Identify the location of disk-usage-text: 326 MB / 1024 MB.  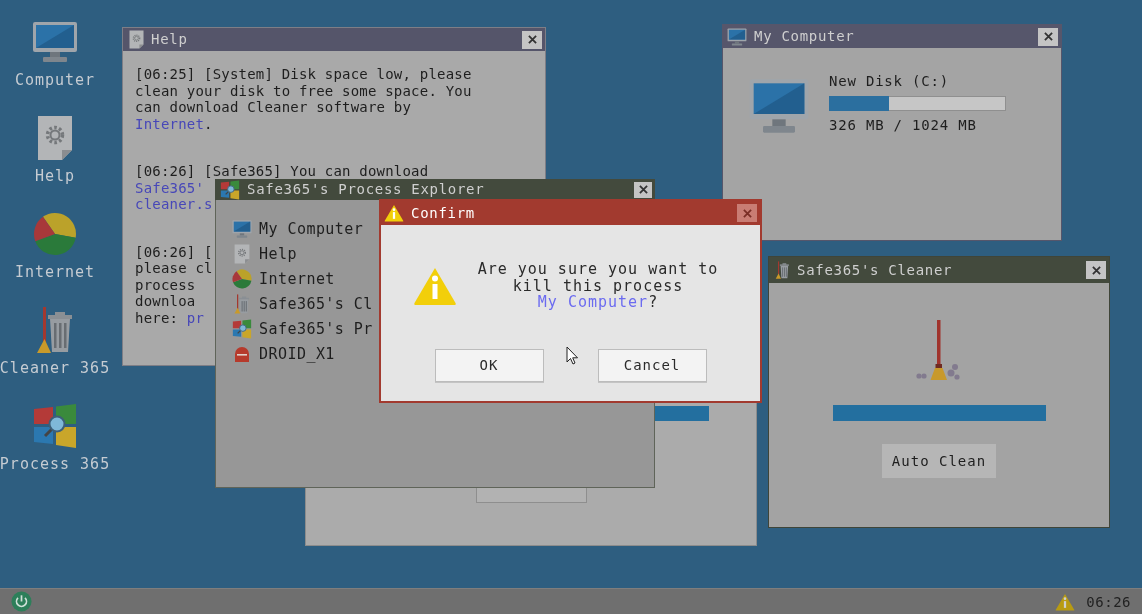
(903, 125).